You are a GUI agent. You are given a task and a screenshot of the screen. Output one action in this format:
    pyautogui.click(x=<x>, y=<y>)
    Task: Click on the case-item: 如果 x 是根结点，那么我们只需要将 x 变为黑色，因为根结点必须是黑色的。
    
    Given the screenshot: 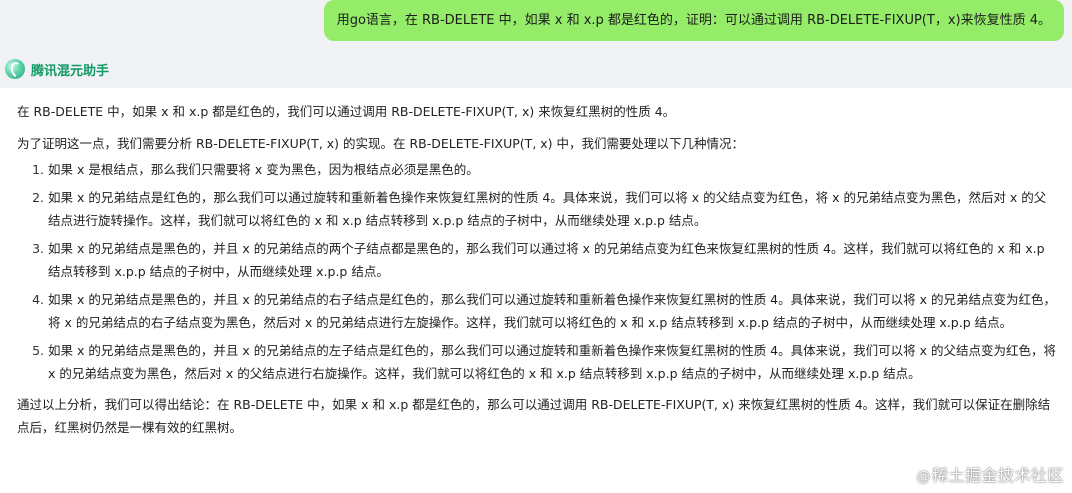 What is the action you would take?
    pyautogui.click(x=552, y=169)
    